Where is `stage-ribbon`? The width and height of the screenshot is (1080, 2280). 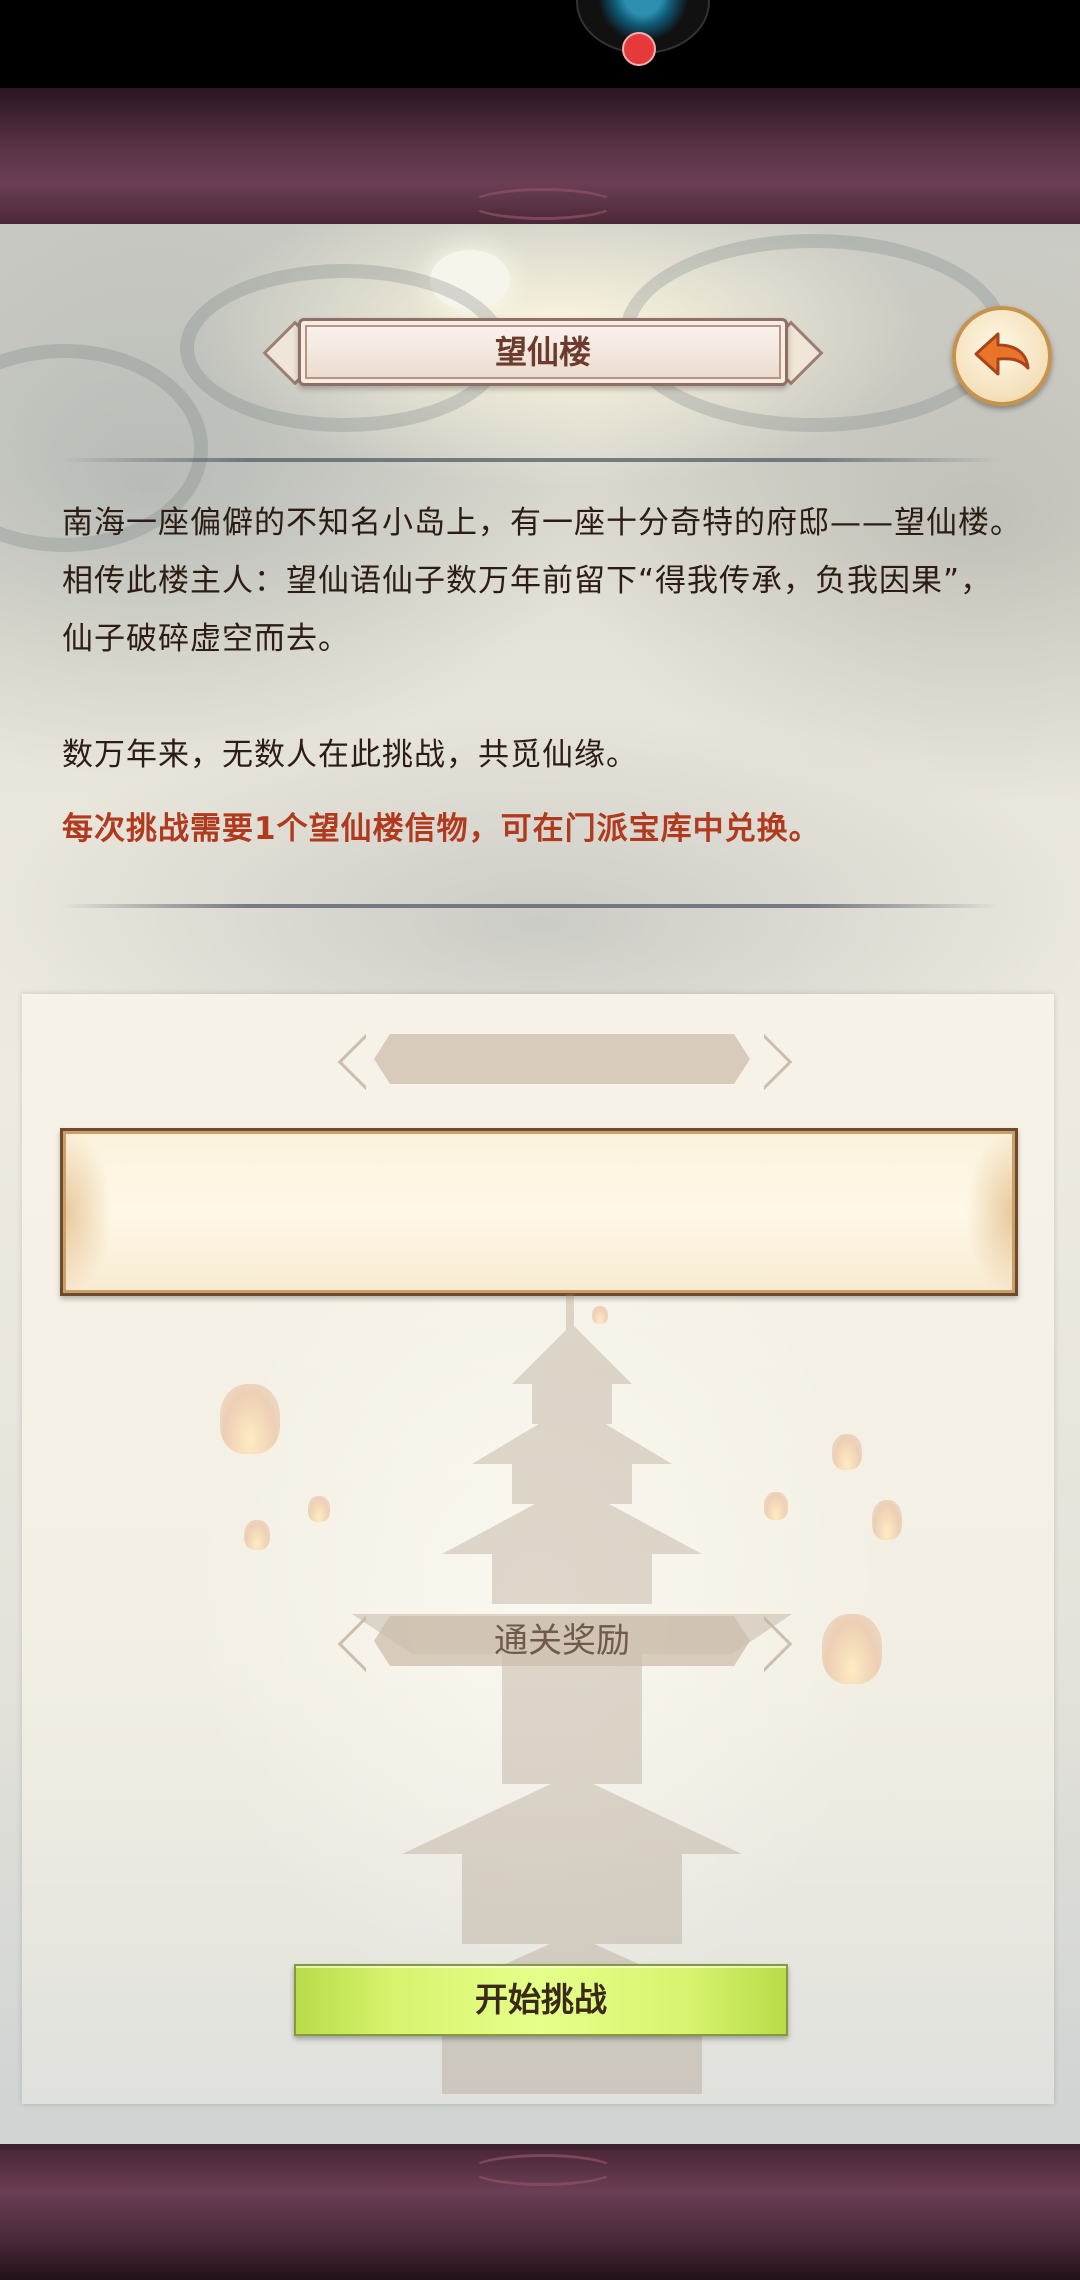
stage-ribbon is located at coordinates (565, 1062).